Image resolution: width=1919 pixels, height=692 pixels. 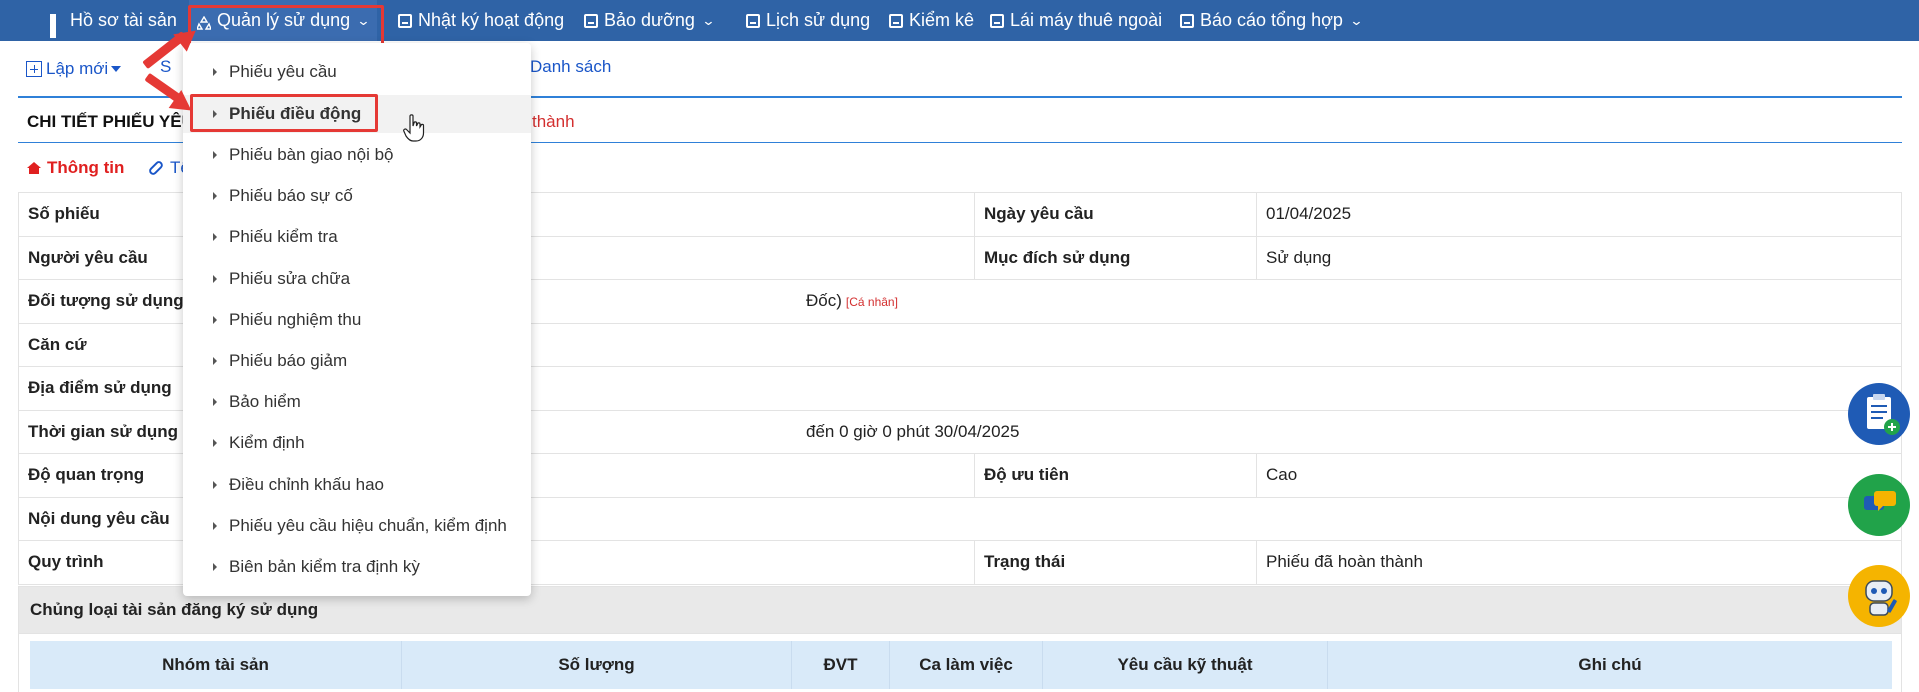 I want to click on menu-item-label: Phiếu điều động, so click(x=295, y=113).